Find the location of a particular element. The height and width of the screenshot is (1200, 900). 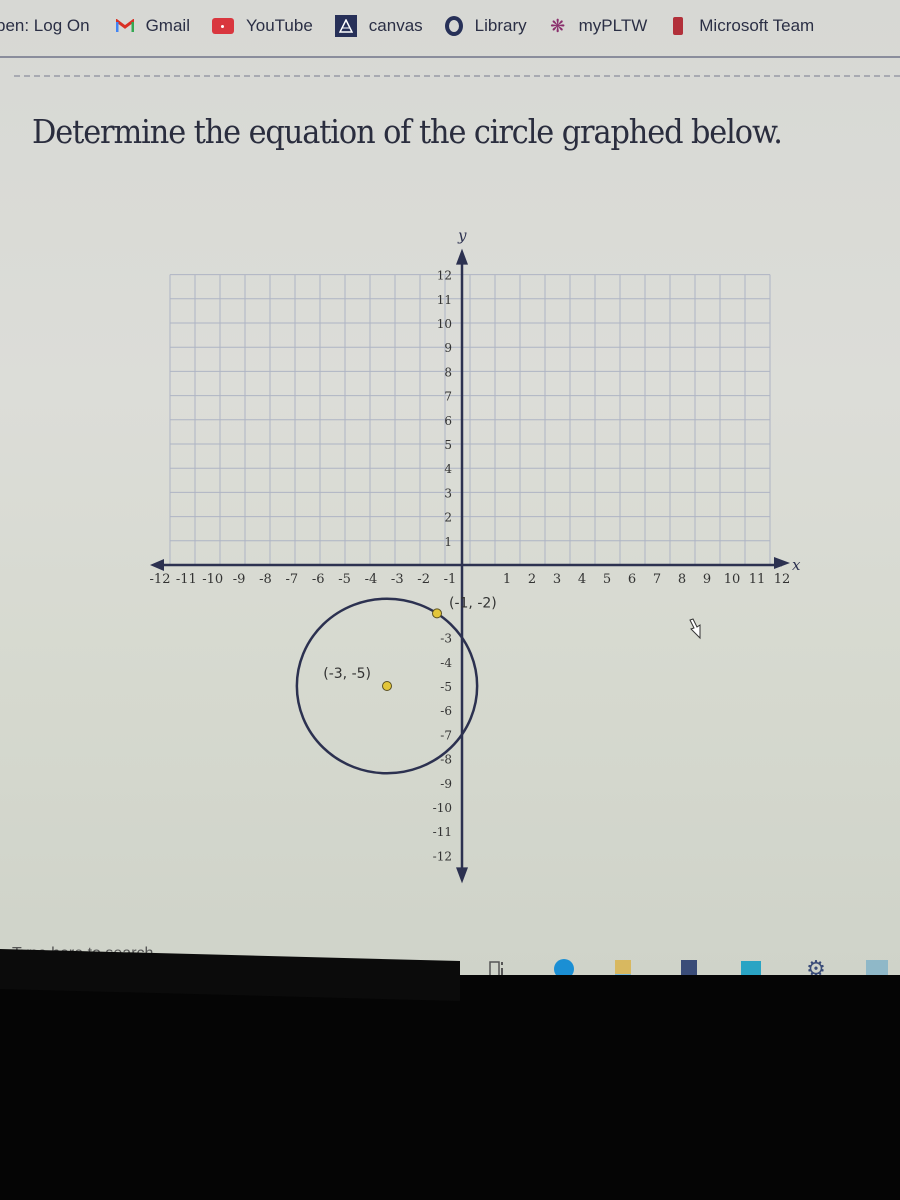

x-tick-label: 9 is located at coordinates (707, 579).